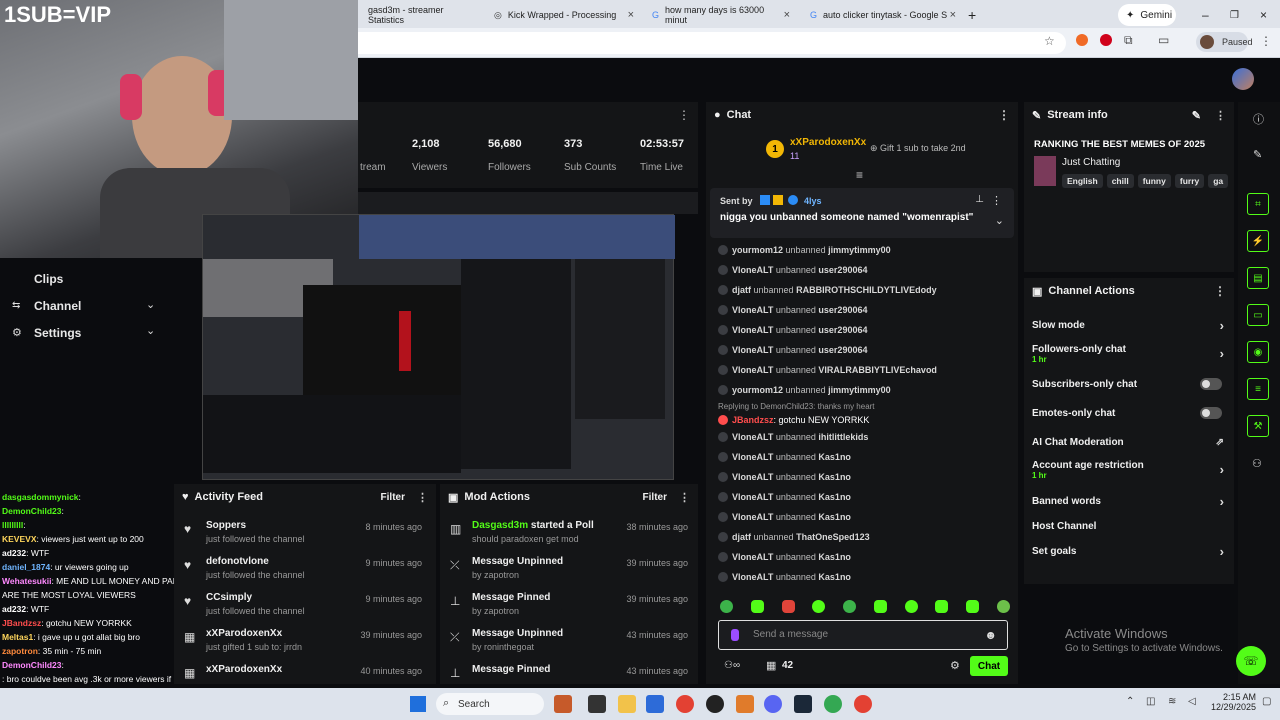 The height and width of the screenshot is (720, 1280). I want to click on tab-kick-wrapped: ◎ Kick Wrapped - Processing ×, so click(562, 15).